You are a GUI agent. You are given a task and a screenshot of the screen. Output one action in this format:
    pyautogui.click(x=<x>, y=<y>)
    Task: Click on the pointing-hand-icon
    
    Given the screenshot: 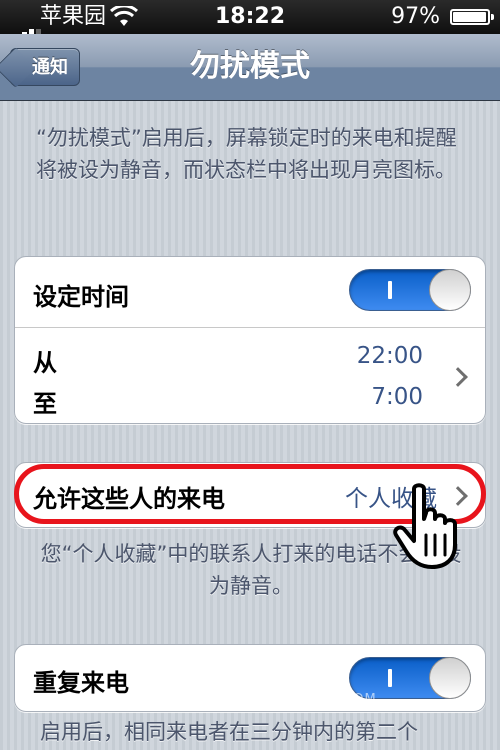 What is the action you would take?
    pyautogui.click(x=425, y=526)
    